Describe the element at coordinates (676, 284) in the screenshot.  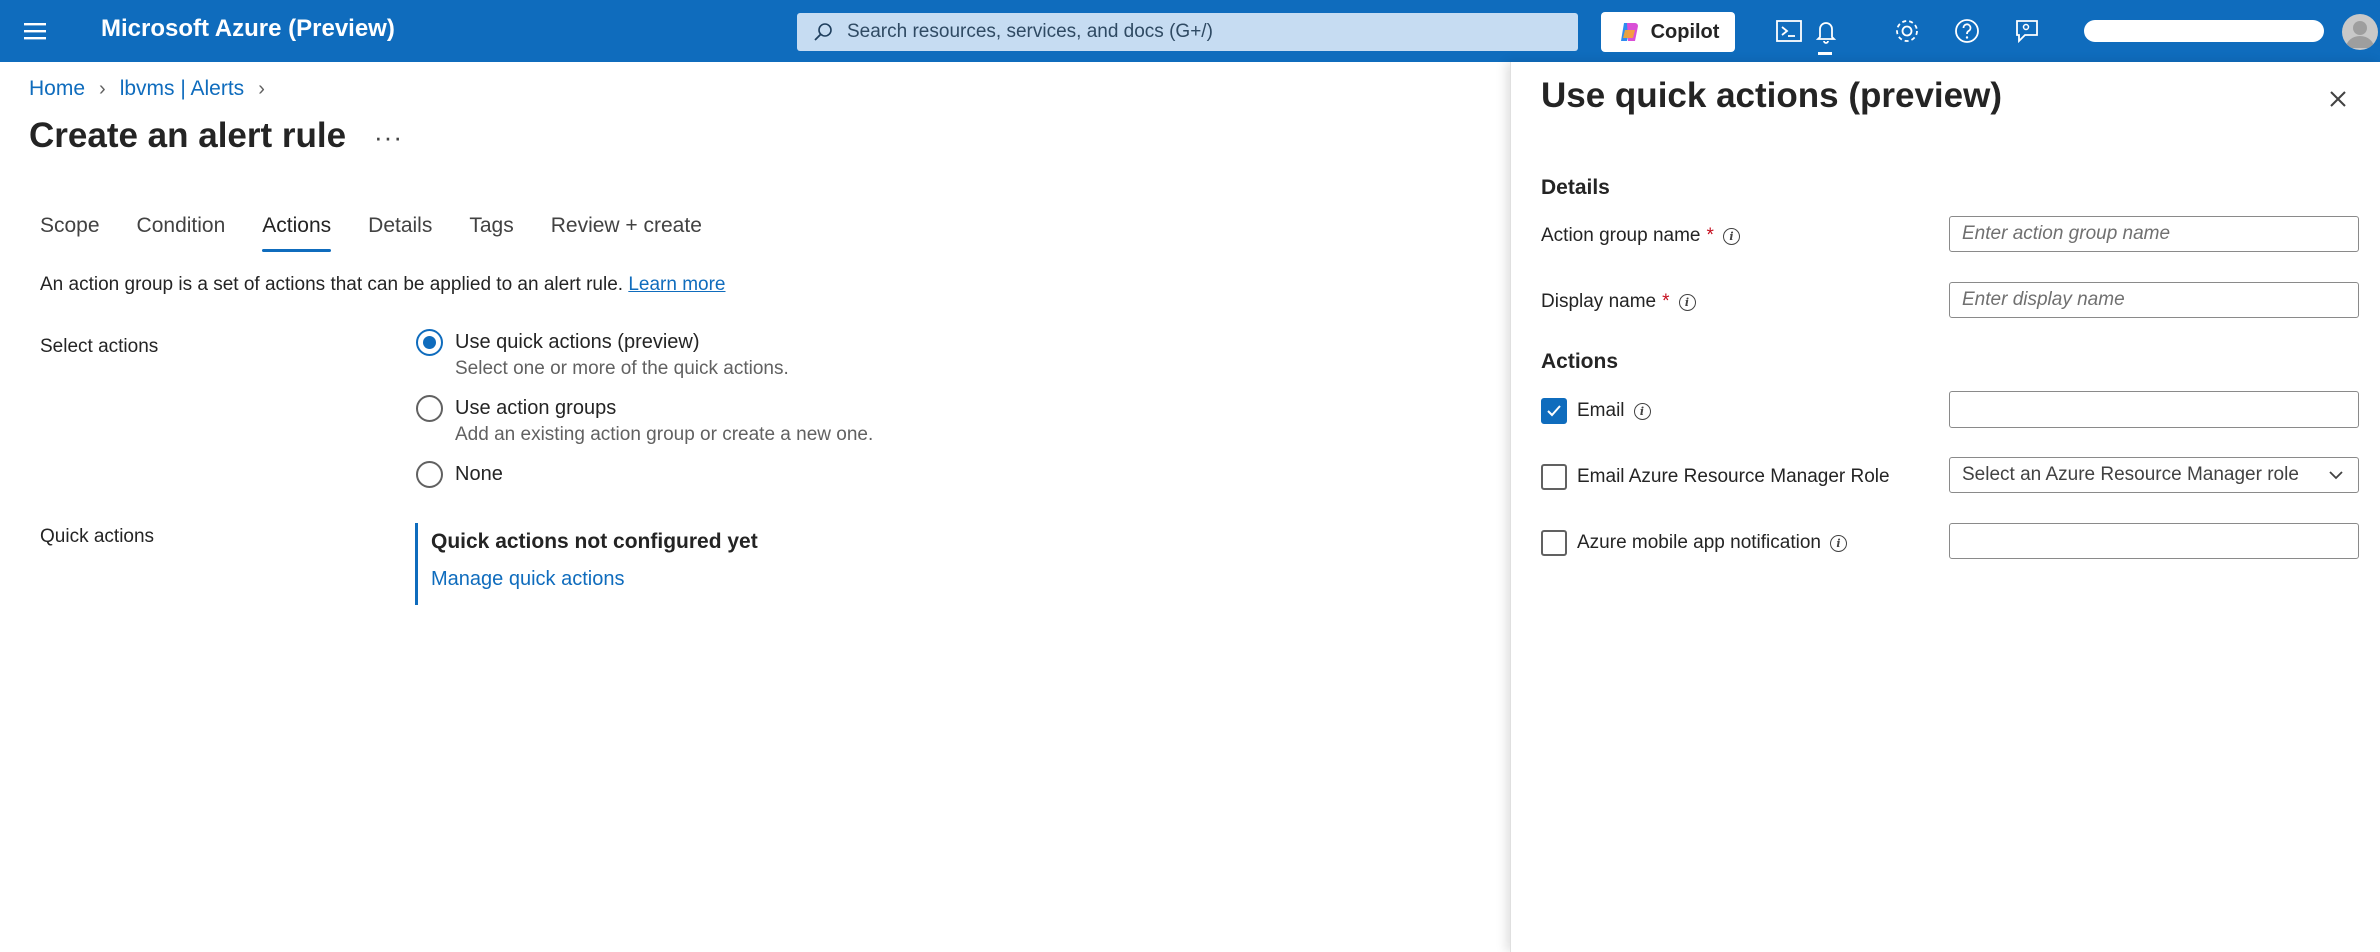
I see `learn-more-link: Learn more` at that location.